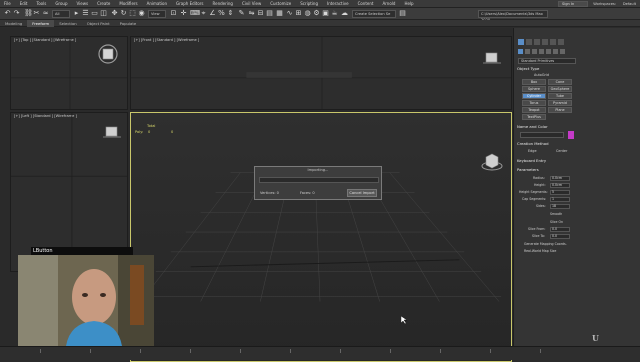 The height and width of the screenshot is (362, 640). I want to click on menu-customize: Customize, so click(280, 3).